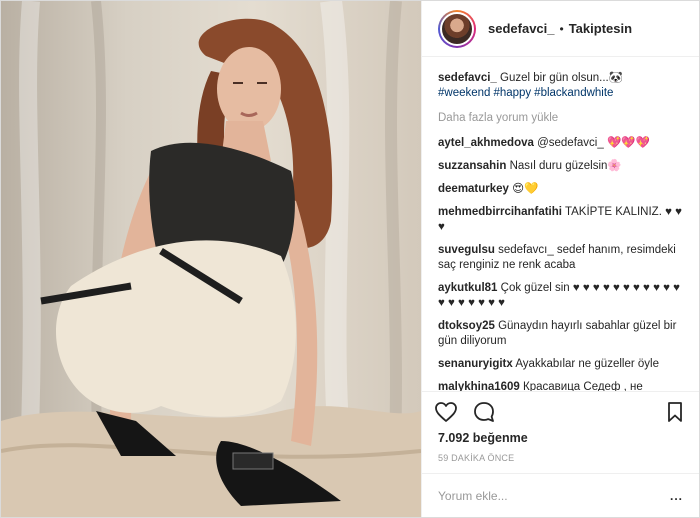 Image resolution: width=700 pixels, height=518 pixels. What do you see at coordinates (475, 364) in the screenshot?
I see `comment-username: senanuryigitx` at bounding box center [475, 364].